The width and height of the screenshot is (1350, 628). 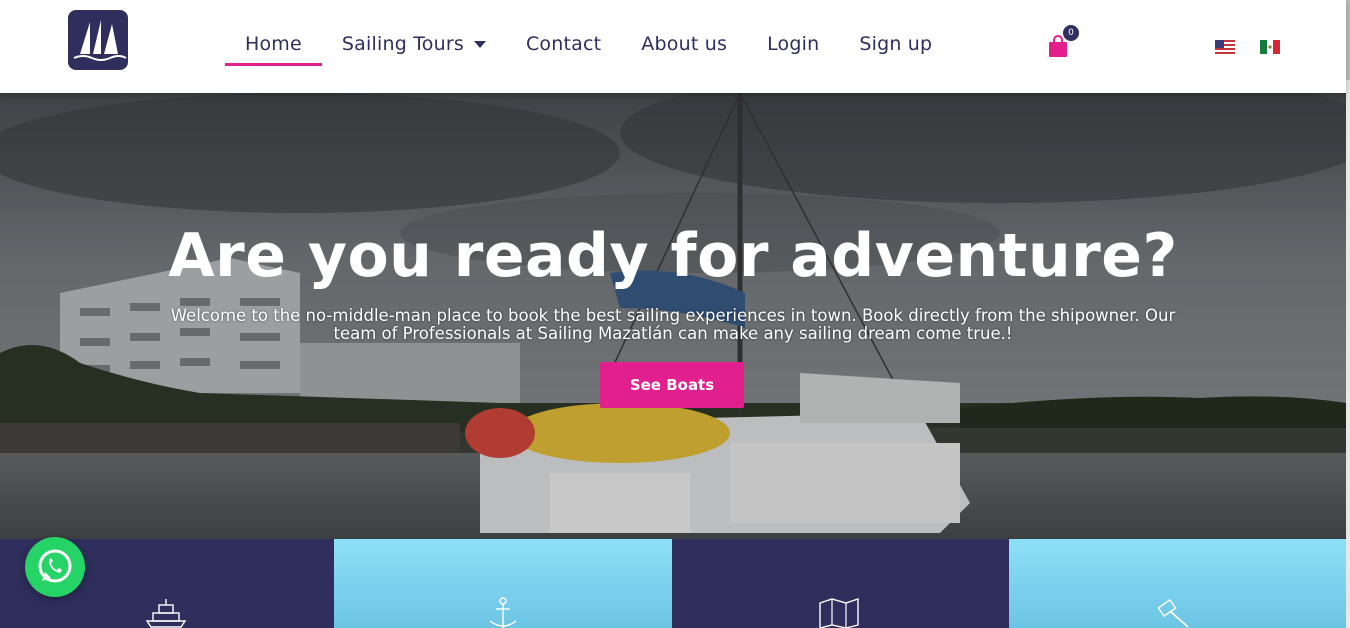 What do you see at coordinates (1225, 47) in the screenshot?
I see `us-flag-icon` at bounding box center [1225, 47].